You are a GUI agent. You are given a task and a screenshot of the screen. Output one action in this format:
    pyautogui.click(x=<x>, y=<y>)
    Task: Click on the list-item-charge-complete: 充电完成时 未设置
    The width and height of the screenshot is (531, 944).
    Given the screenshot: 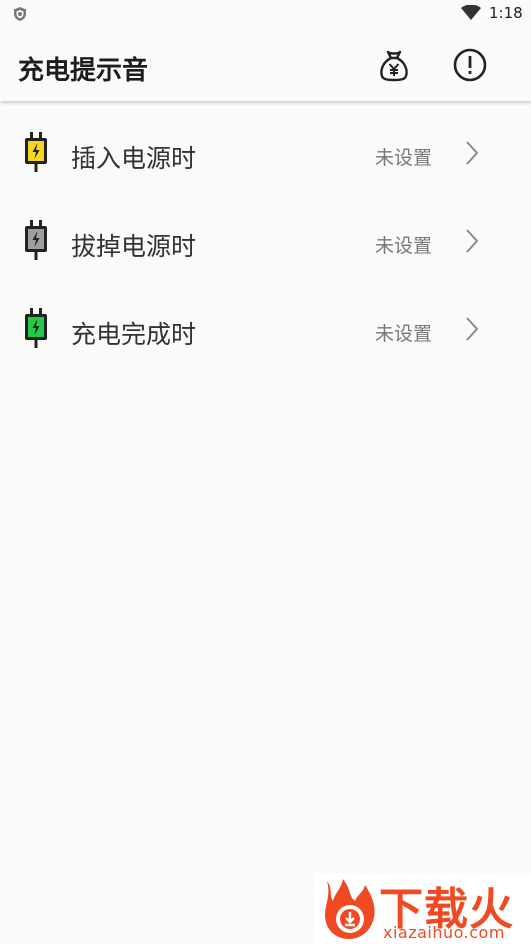 What is the action you would take?
    pyautogui.click(x=265, y=330)
    